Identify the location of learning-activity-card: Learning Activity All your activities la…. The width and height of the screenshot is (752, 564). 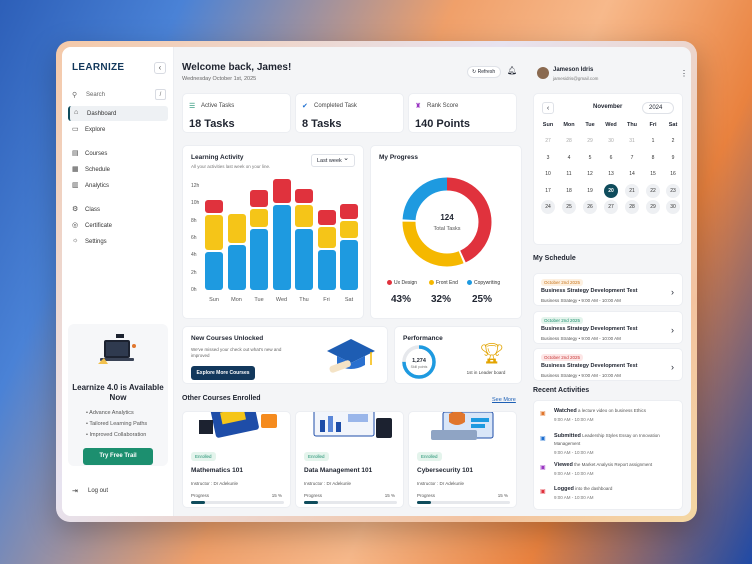
(273, 232).